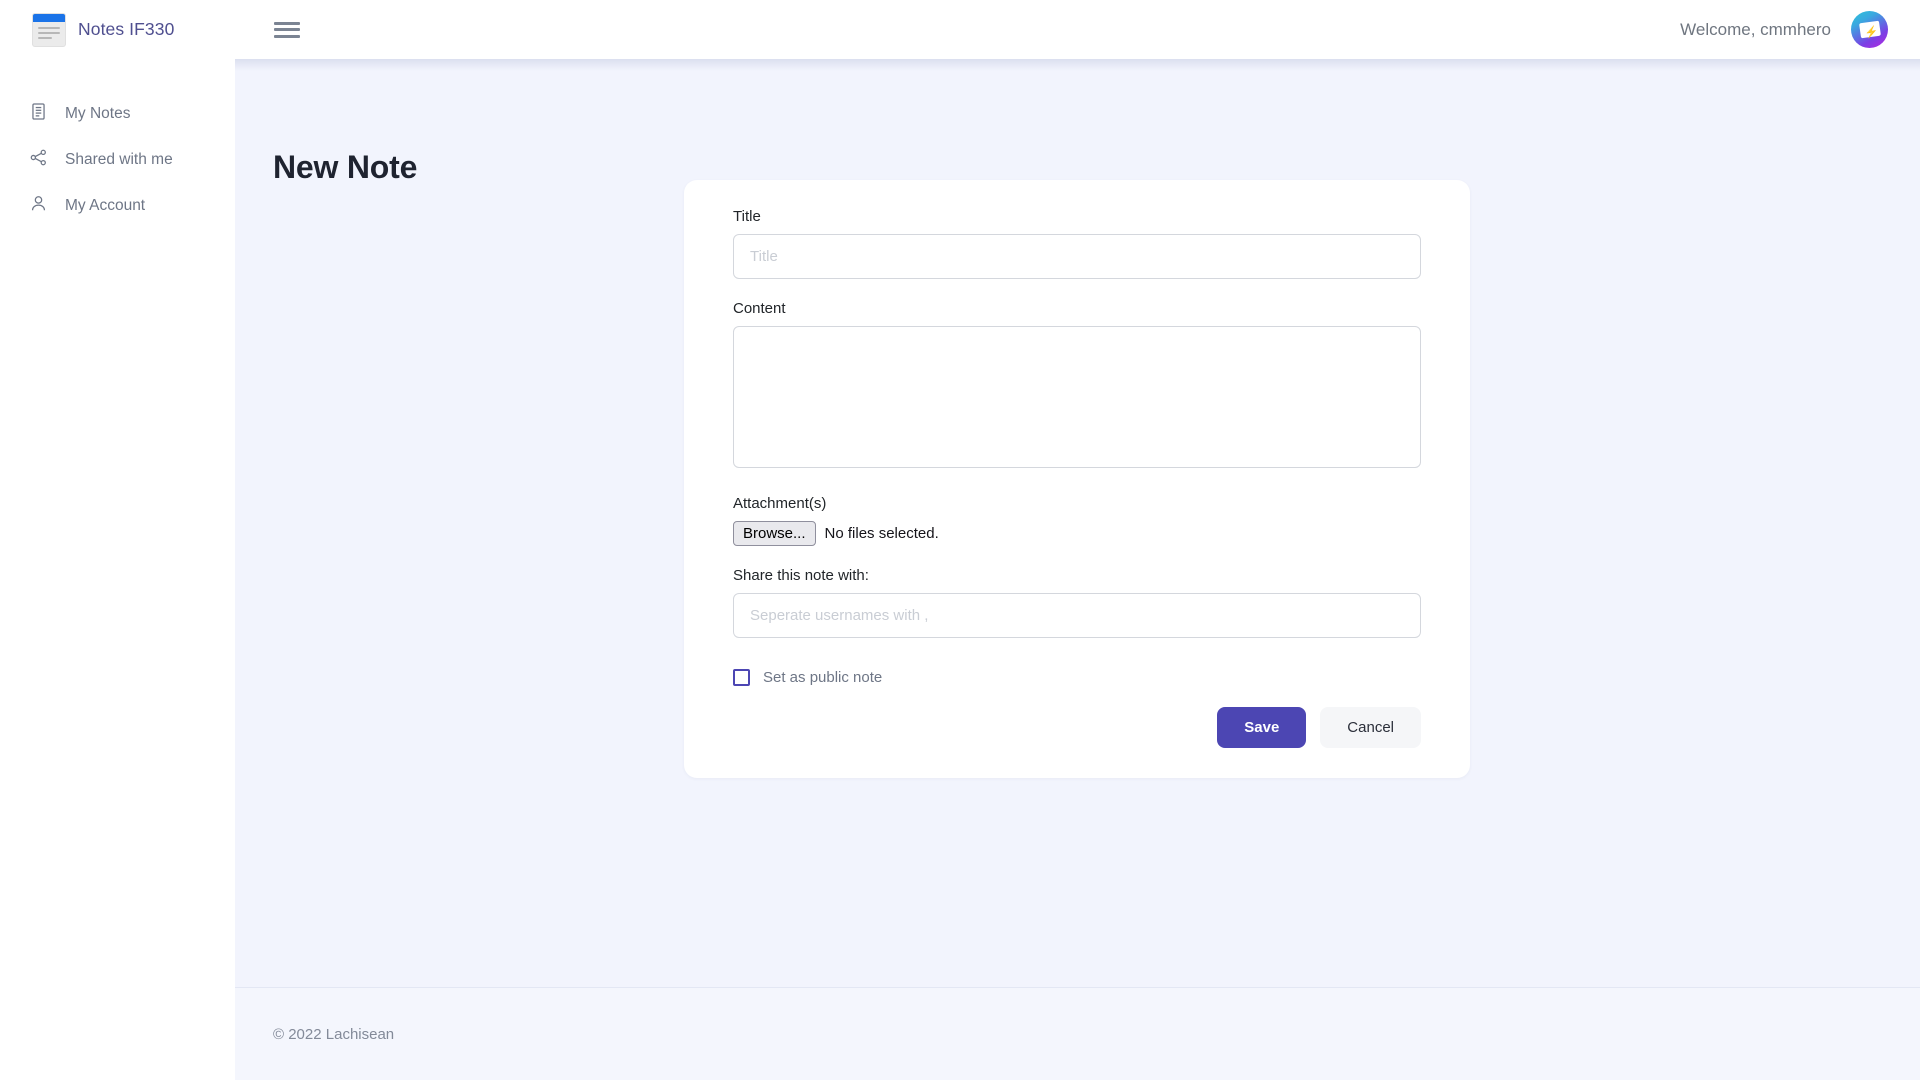 Image resolution: width=1920 pixels, height=1080 pixels. I want to click on navbar-right-group: Welcome, cmmhero ⚡, so click(1784, 29).